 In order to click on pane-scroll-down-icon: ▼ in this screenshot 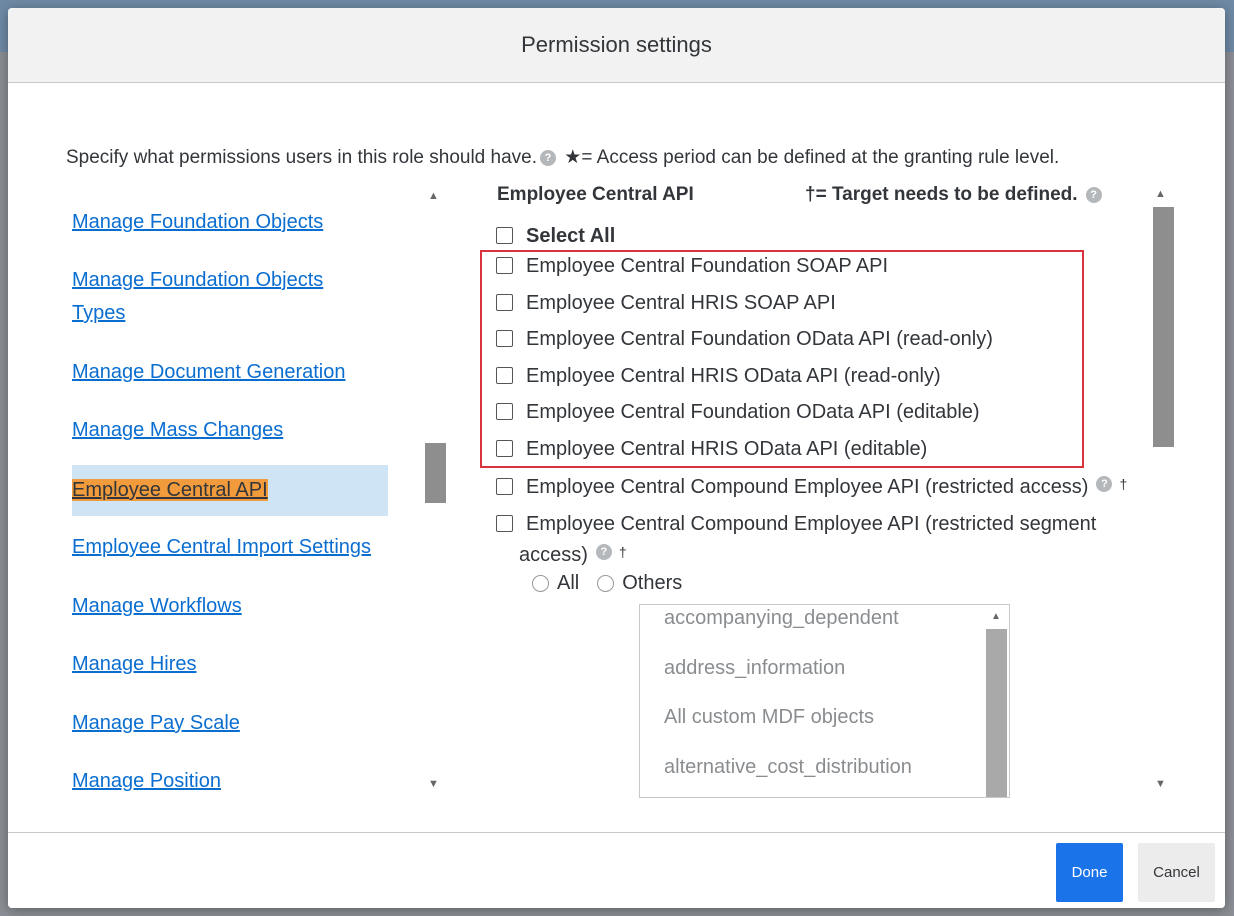, I will do `click(1160, 784)`.